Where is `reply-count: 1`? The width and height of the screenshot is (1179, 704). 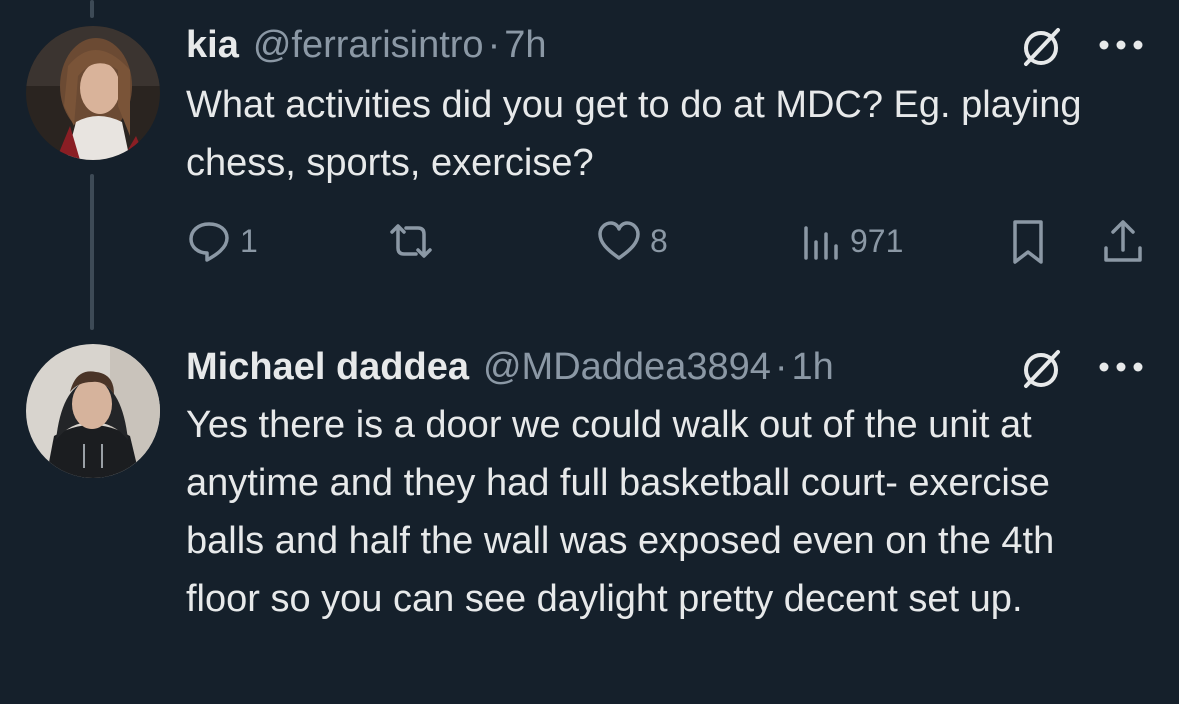 reply-count: 1 is located at coordinates (249, 240).